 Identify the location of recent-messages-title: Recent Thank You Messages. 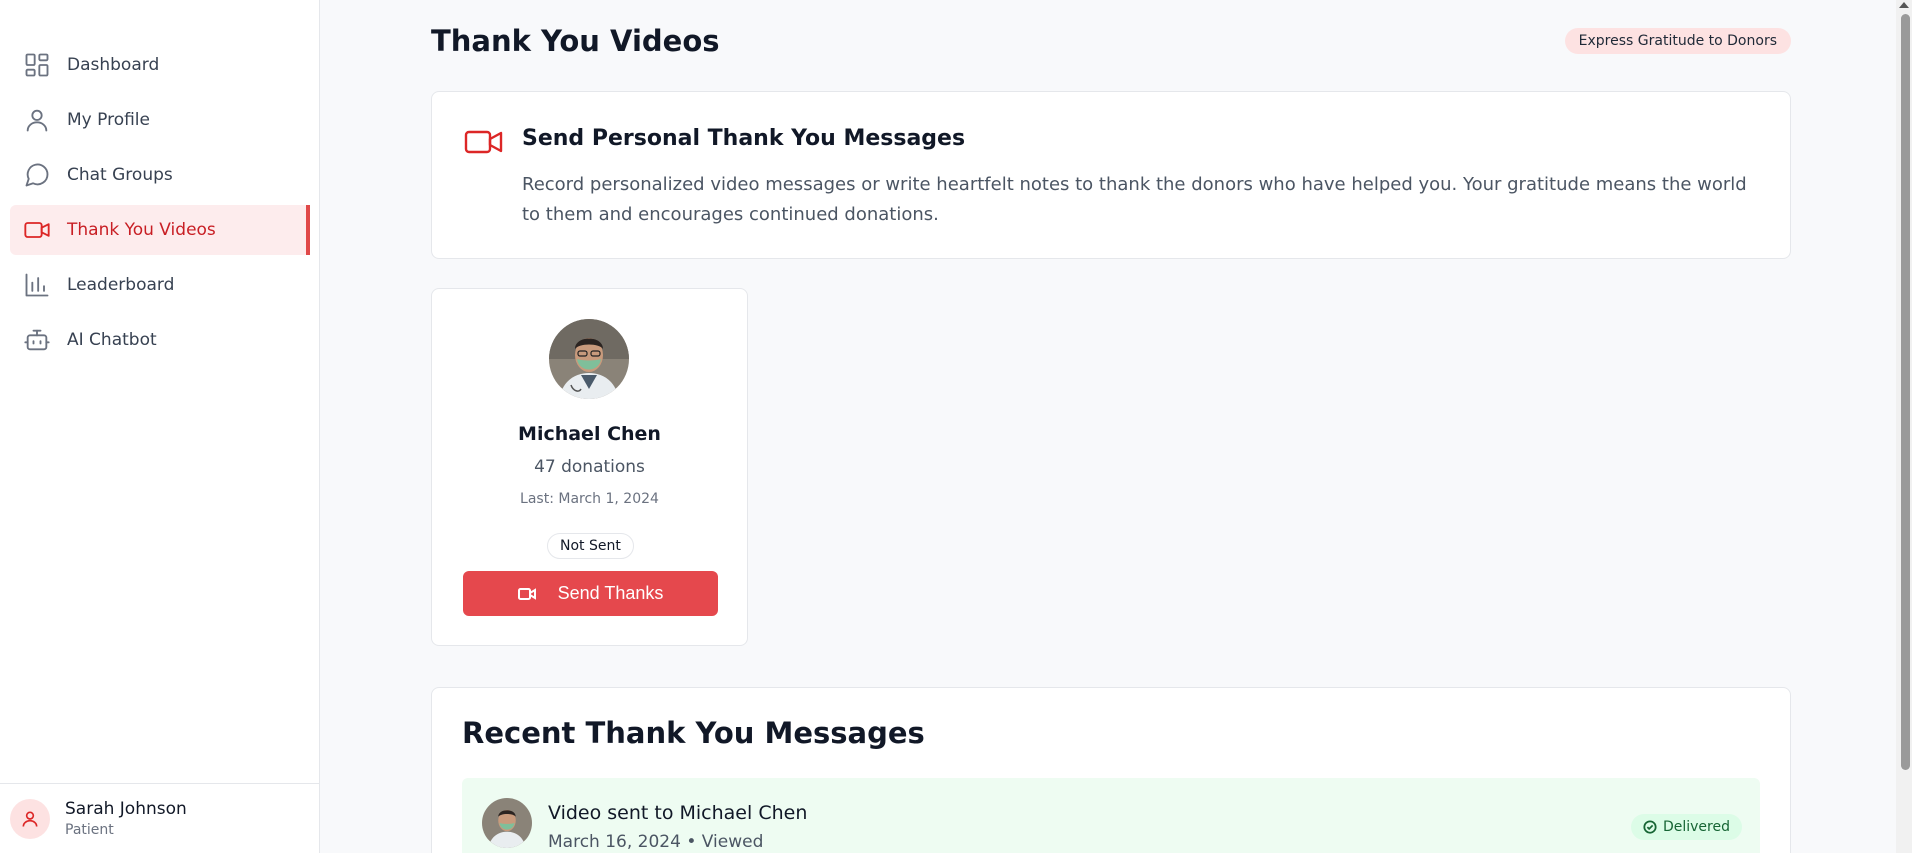
(693, 733).